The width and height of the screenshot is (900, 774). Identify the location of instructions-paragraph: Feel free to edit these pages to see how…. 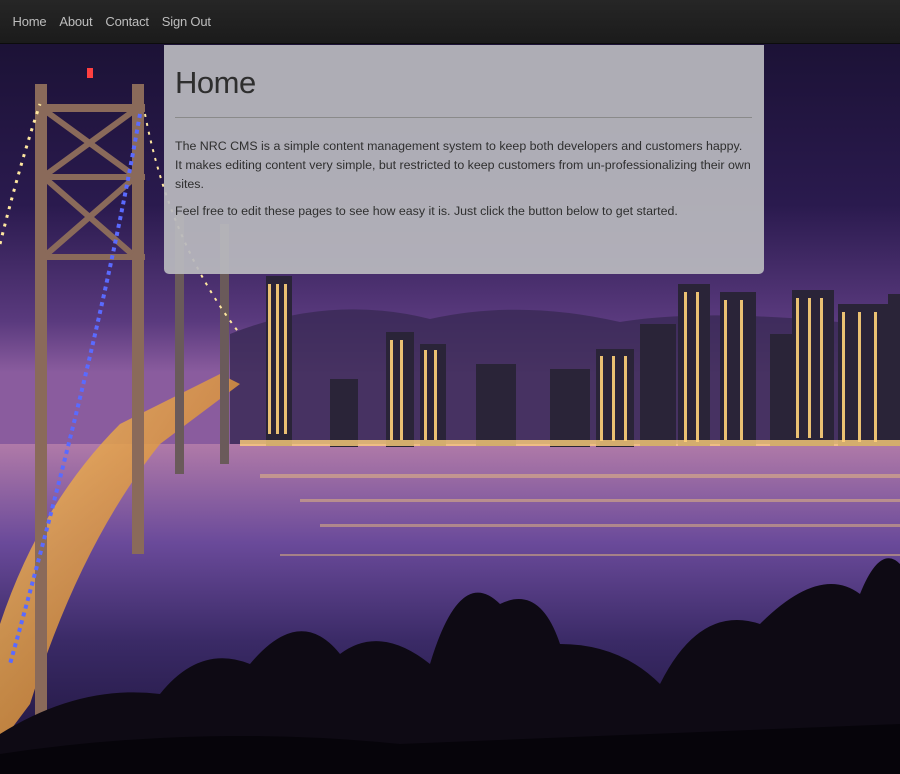
(426, 211).